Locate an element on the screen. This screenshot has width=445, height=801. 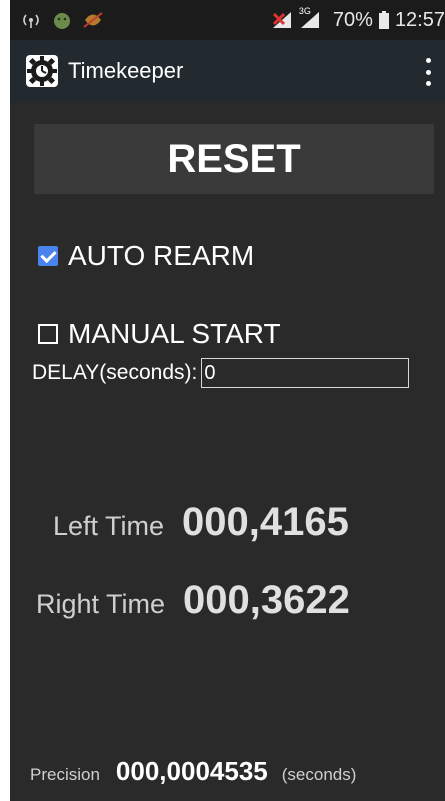
gear-logo-icon is located at coordinates (42, 71).